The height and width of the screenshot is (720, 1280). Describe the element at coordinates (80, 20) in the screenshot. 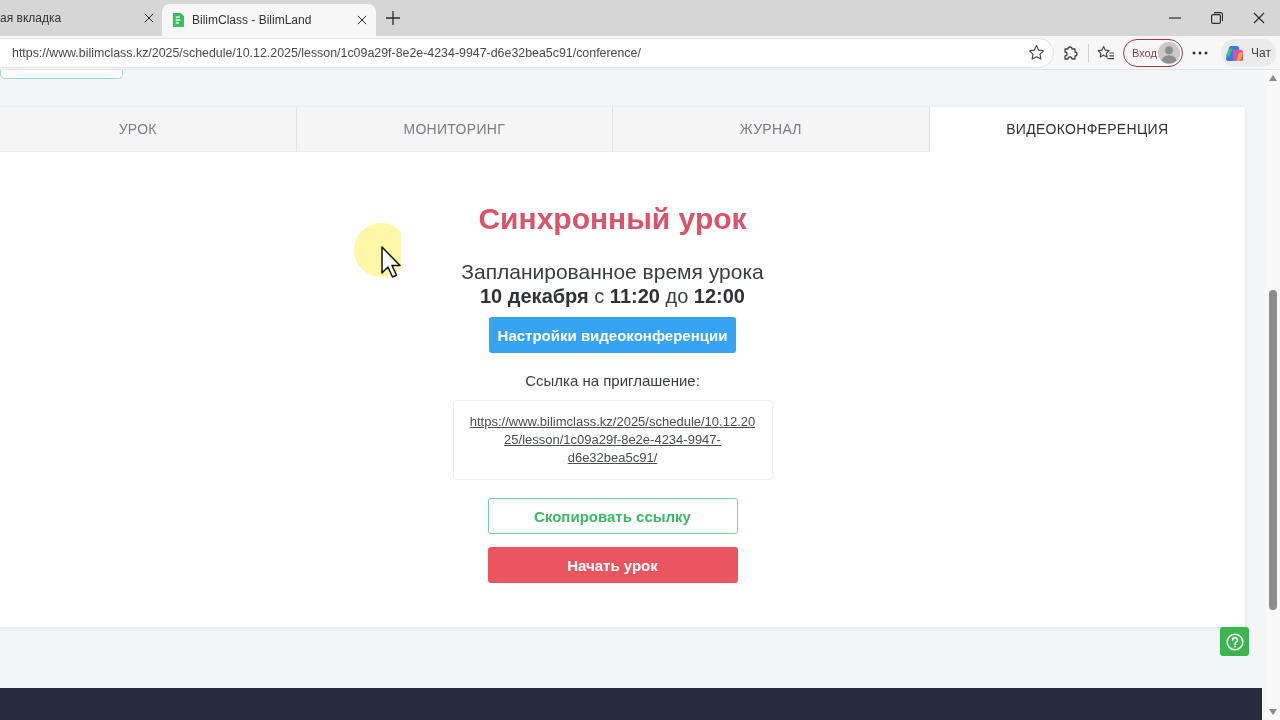

I see `browser-tab: ая вкладка` at that location.